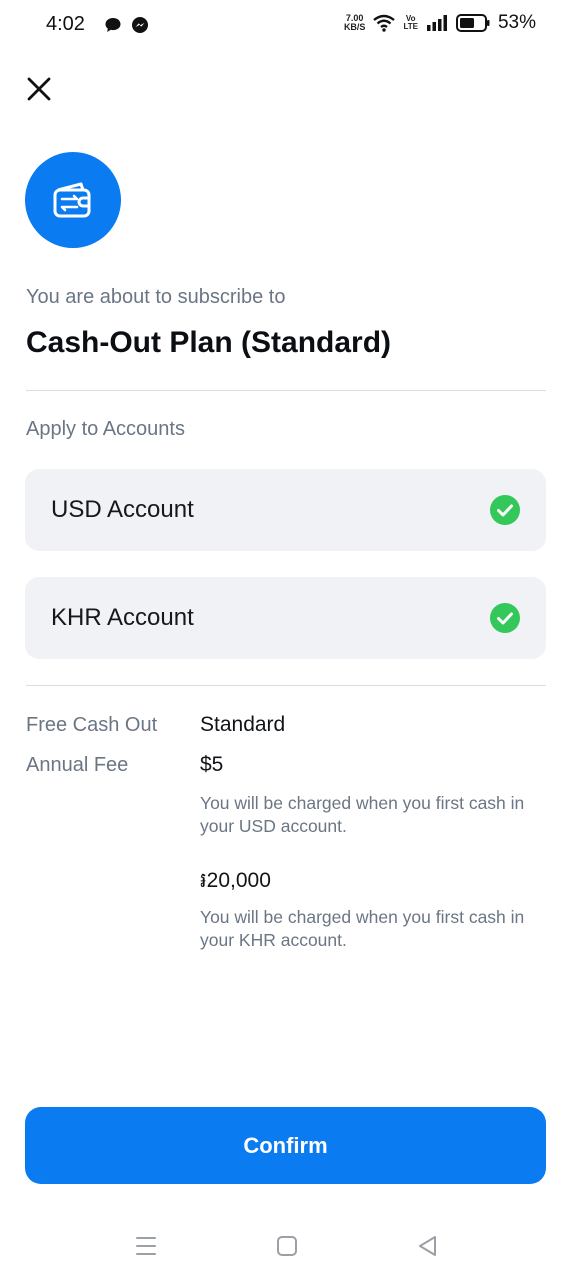 The image size is (572, 1280). I want to click on home-icon, so click(287, 1246).